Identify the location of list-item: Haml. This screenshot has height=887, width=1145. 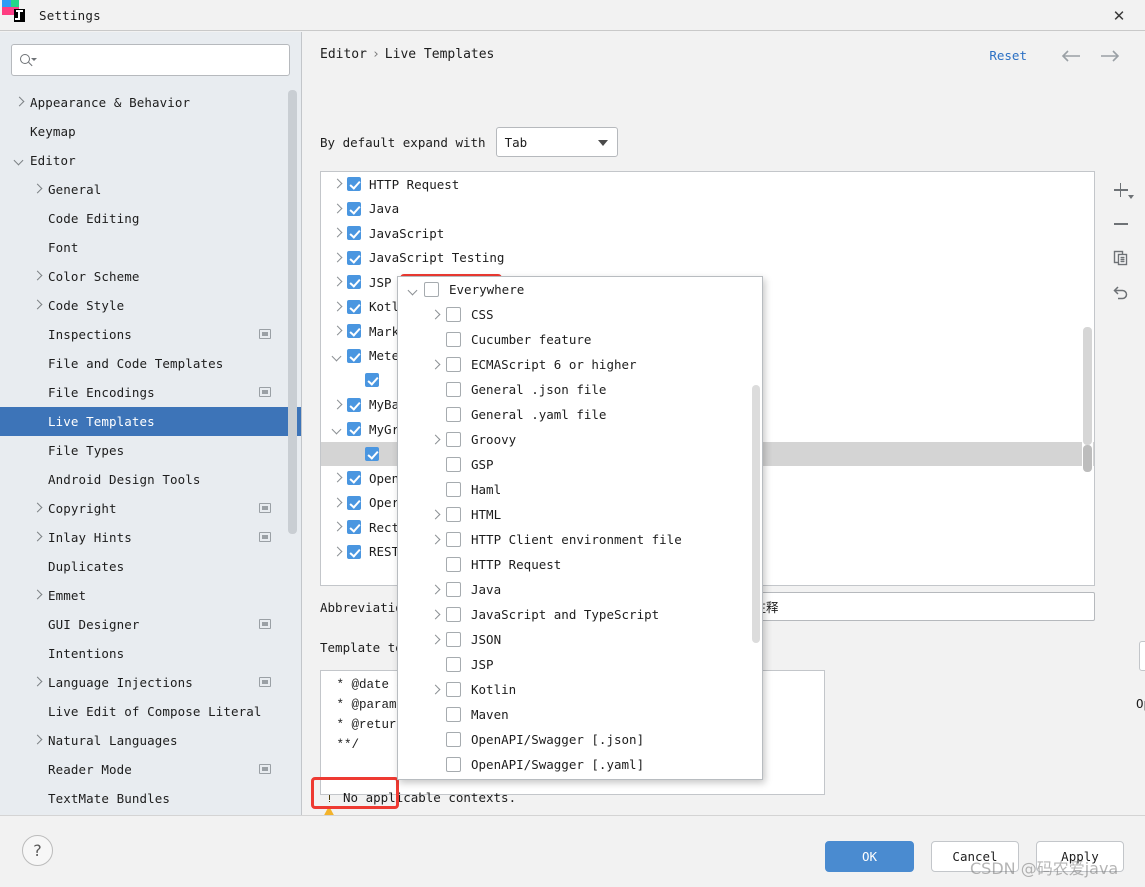
(580, 489).